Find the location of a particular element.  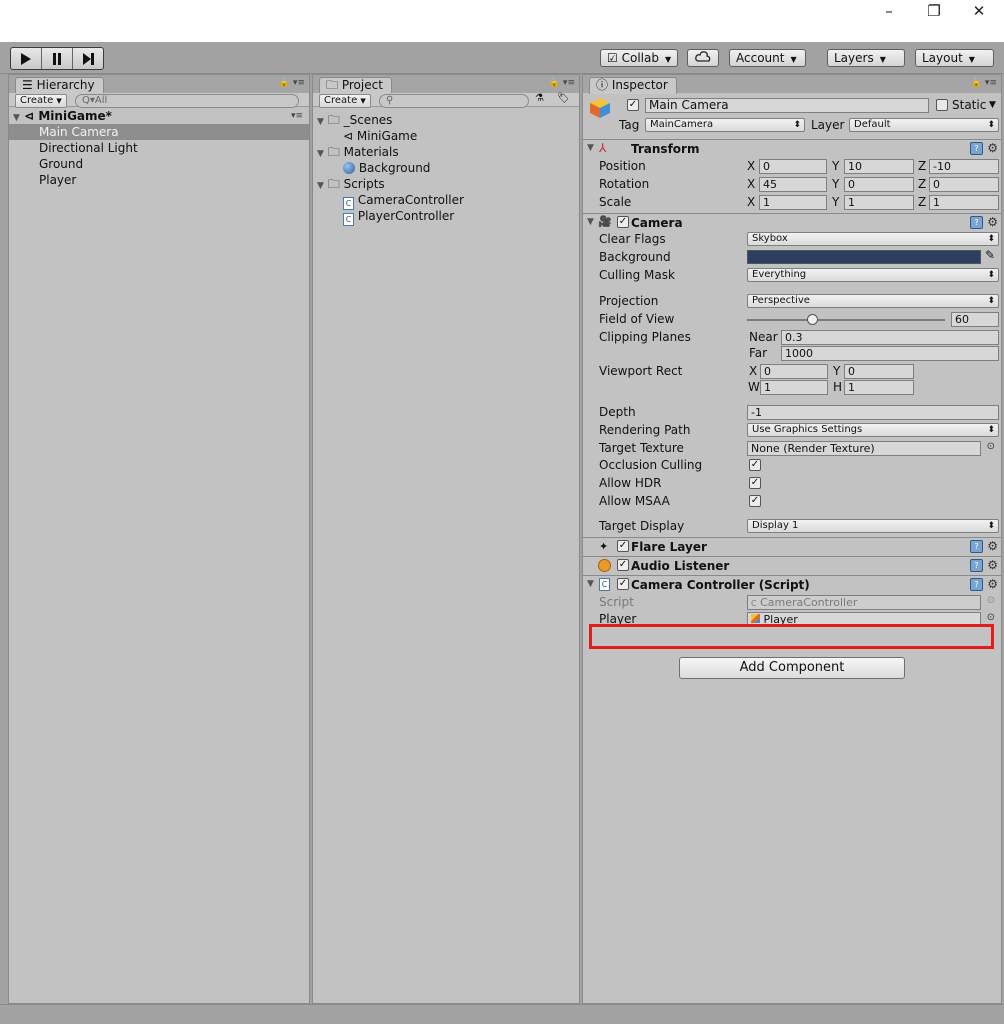

scale-z-field: 1 is located at coordinates (964, 202).